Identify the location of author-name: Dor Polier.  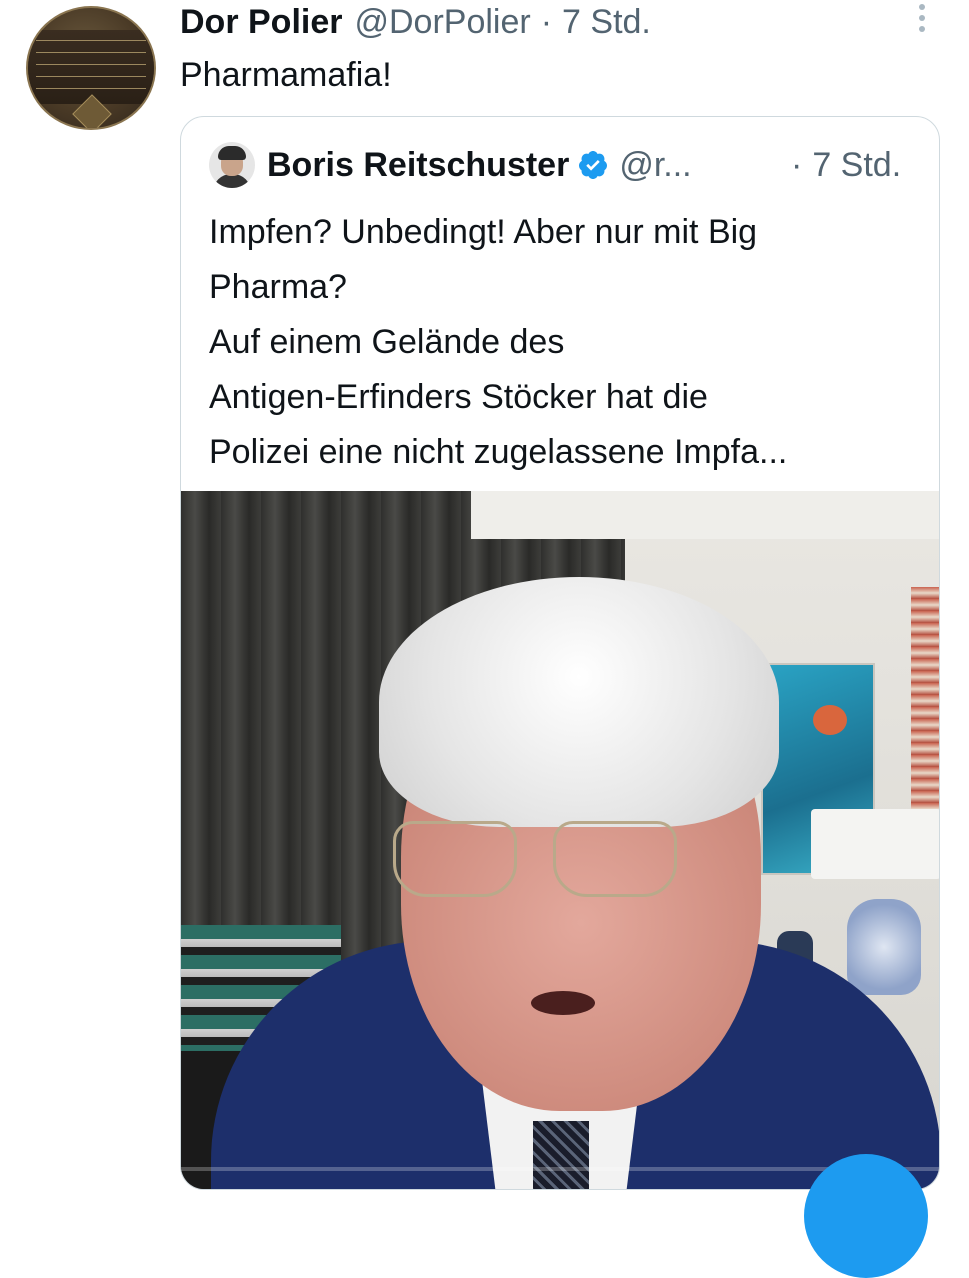
(261, 22).